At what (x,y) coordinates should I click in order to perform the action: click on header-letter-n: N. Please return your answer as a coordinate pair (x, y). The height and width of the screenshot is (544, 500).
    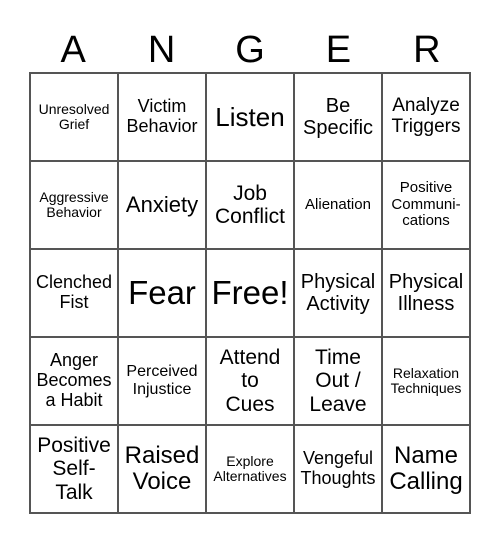
    Looking at the image, I should click on (161, 50).